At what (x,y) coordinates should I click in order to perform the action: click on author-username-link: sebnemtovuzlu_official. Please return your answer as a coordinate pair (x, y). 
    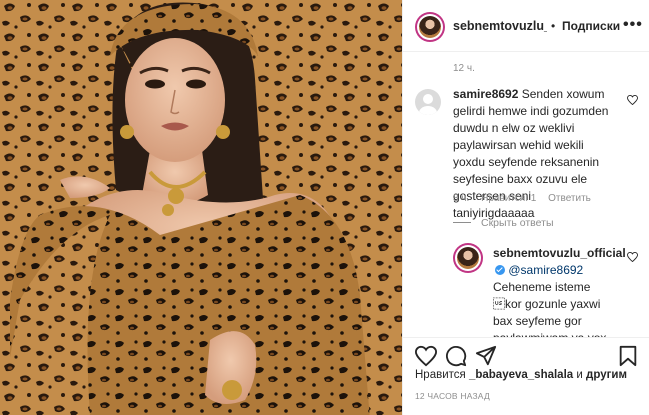
    Looking at the image, I should click on (500, 26).